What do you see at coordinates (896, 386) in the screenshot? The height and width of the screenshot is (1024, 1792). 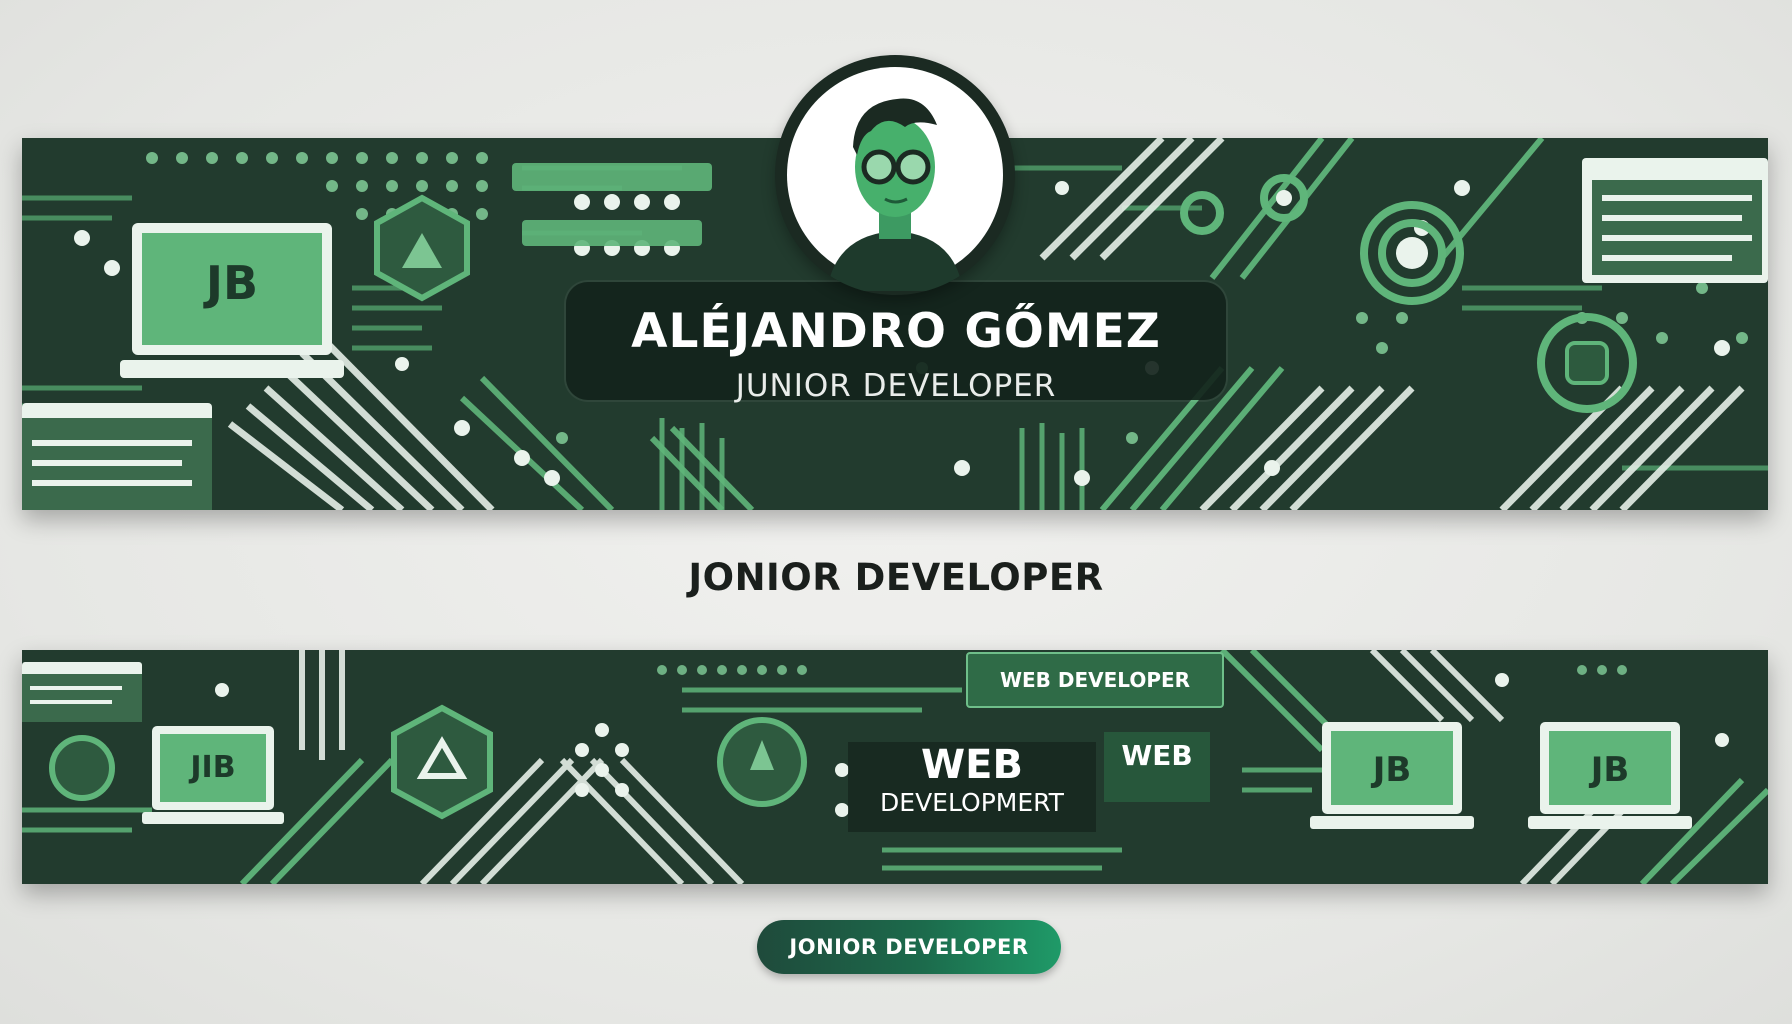 I see `profile-role: JUNIOR DEVELOPER` at bounding box center [896, 386].